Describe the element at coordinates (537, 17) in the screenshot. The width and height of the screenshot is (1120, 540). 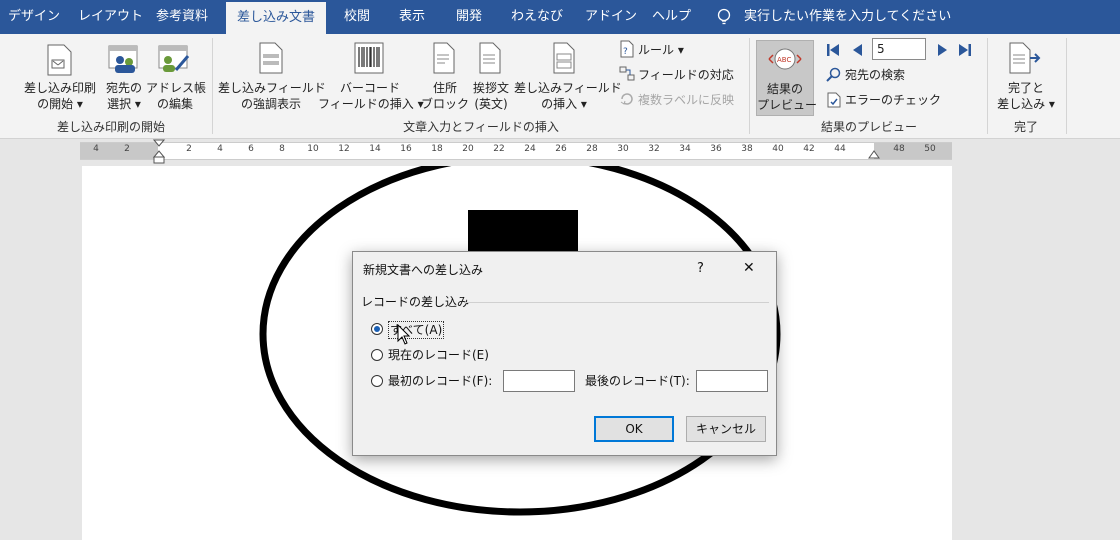
I see `tab-waenavi: わえなび` at that location.